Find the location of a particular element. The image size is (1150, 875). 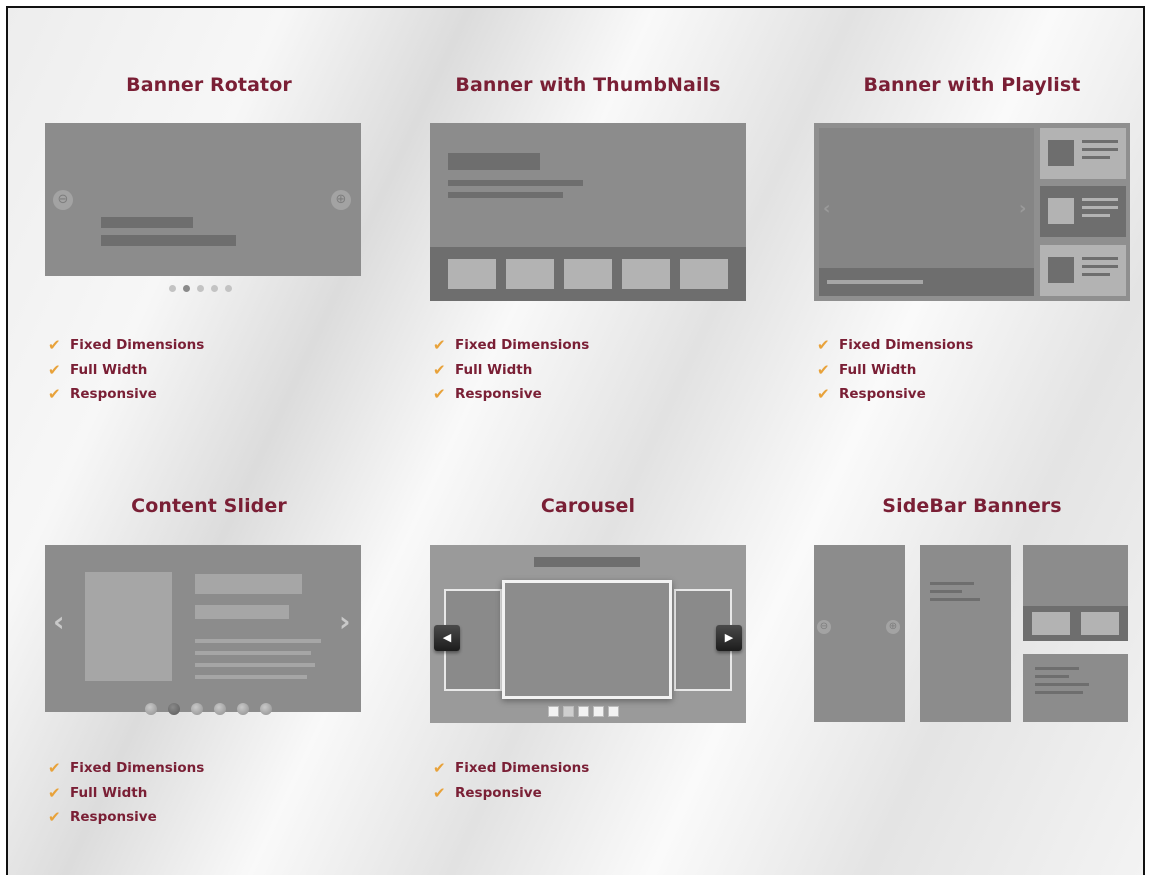

image-placeholder is located at coordinates (128, 626).